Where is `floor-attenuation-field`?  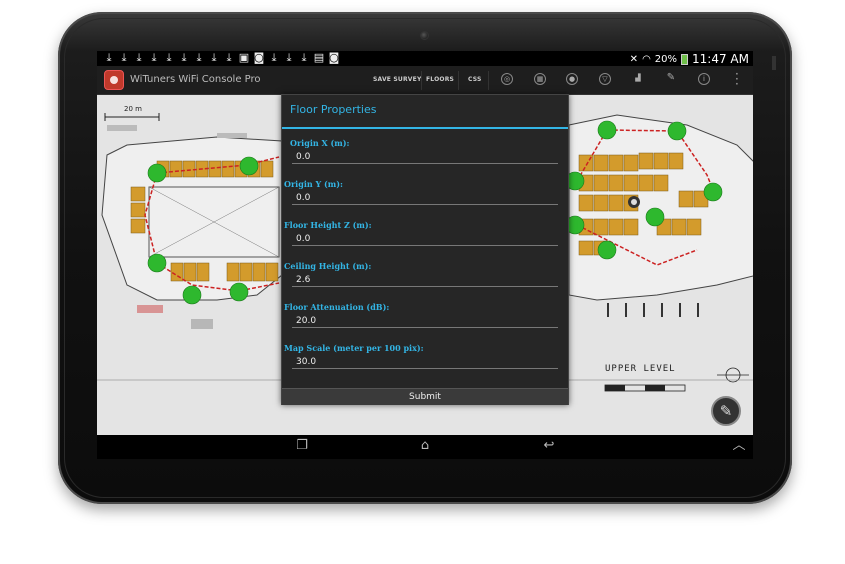 floor-attenuation-field is located at coordinates (425, 321).